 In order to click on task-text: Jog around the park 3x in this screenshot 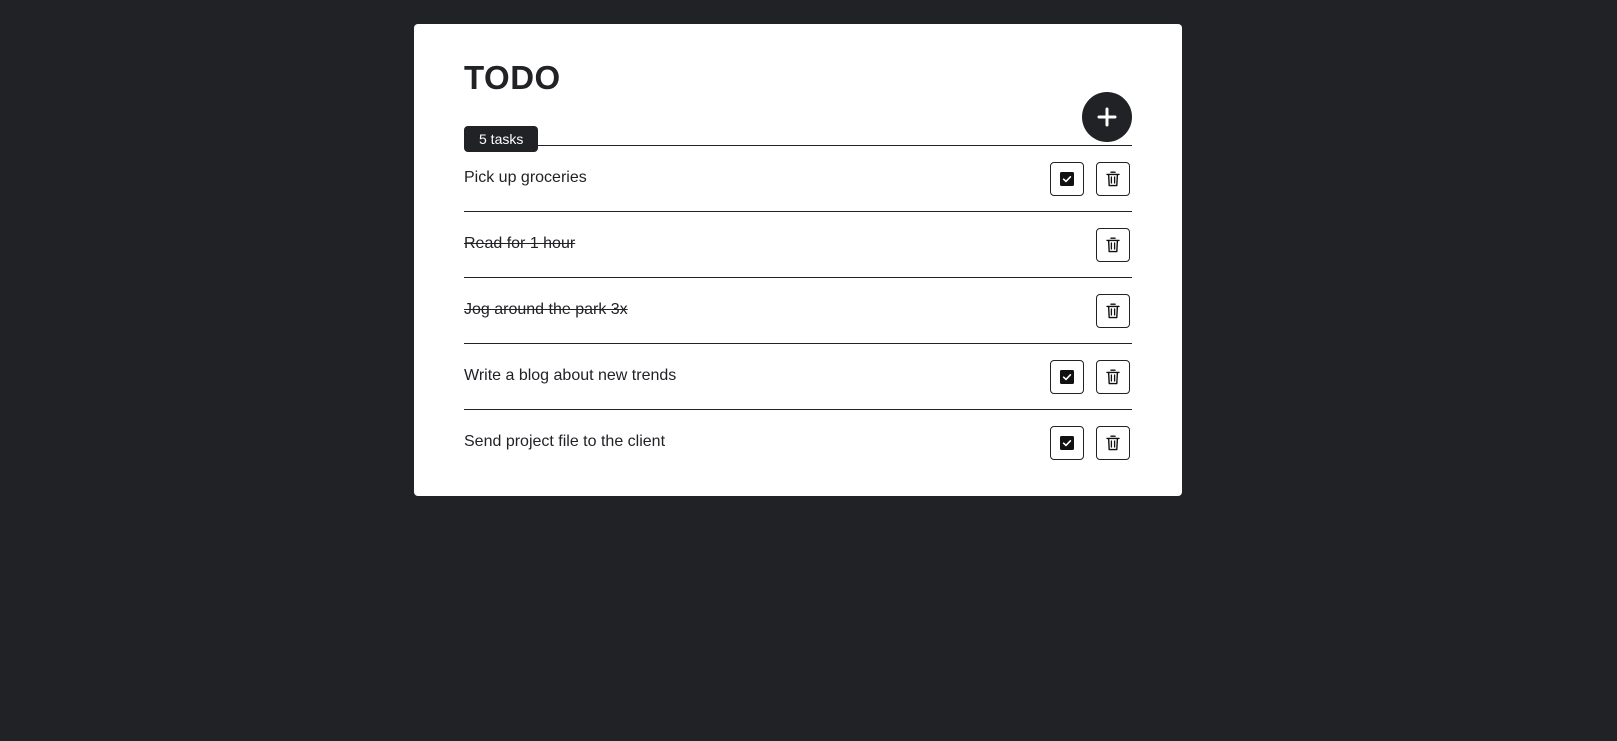, I will do `click(546, 309)`.